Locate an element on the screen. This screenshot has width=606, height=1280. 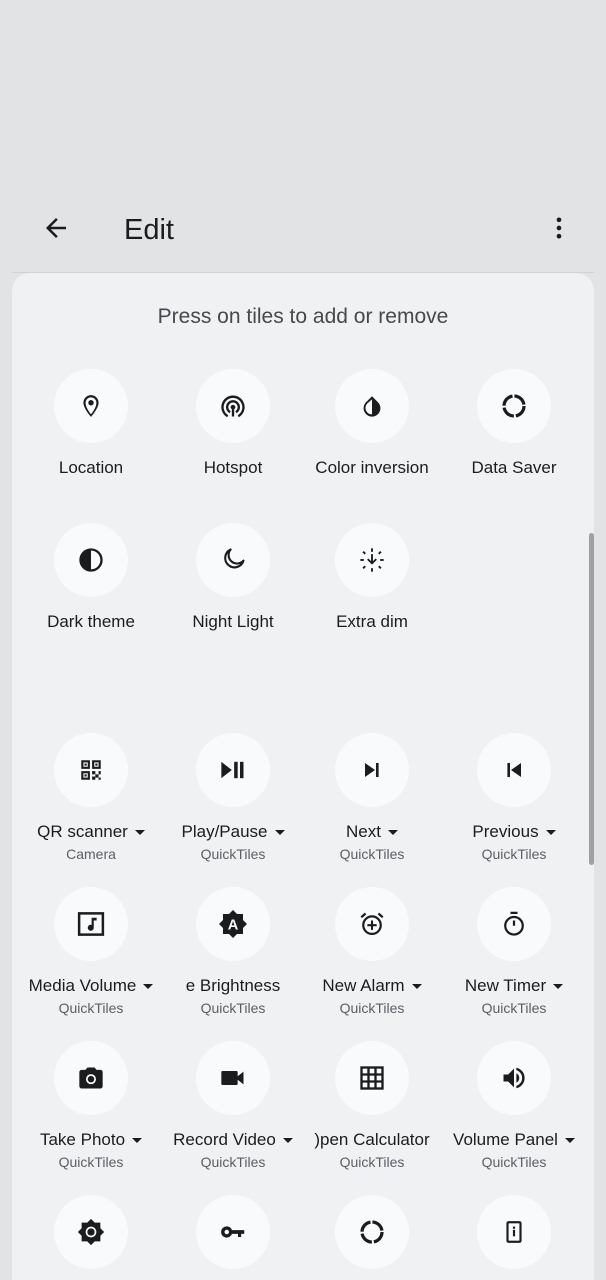
tile-qr-scanner: QR scanner Camera is located at coordinates (91, 798).